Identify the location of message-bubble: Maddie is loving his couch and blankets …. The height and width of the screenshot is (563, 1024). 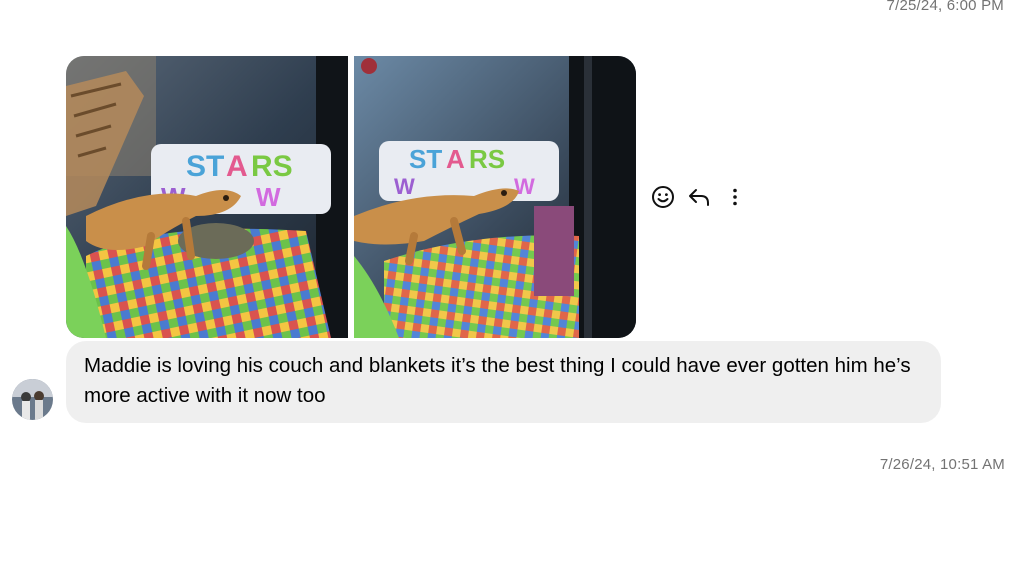
(503, 382).